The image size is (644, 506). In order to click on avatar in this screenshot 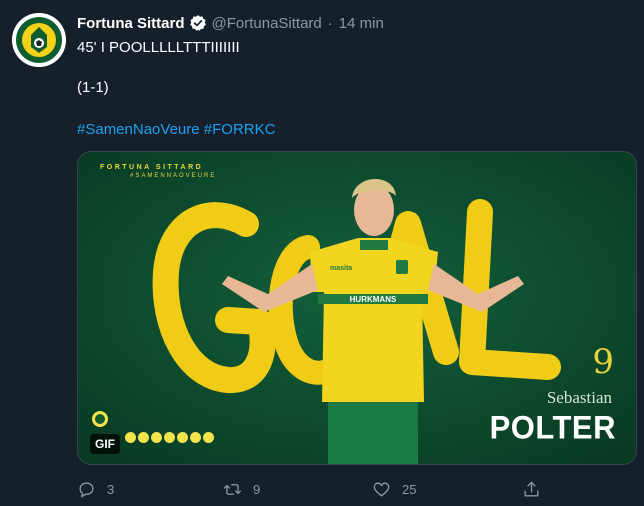, I will do `click(39, 40)`.